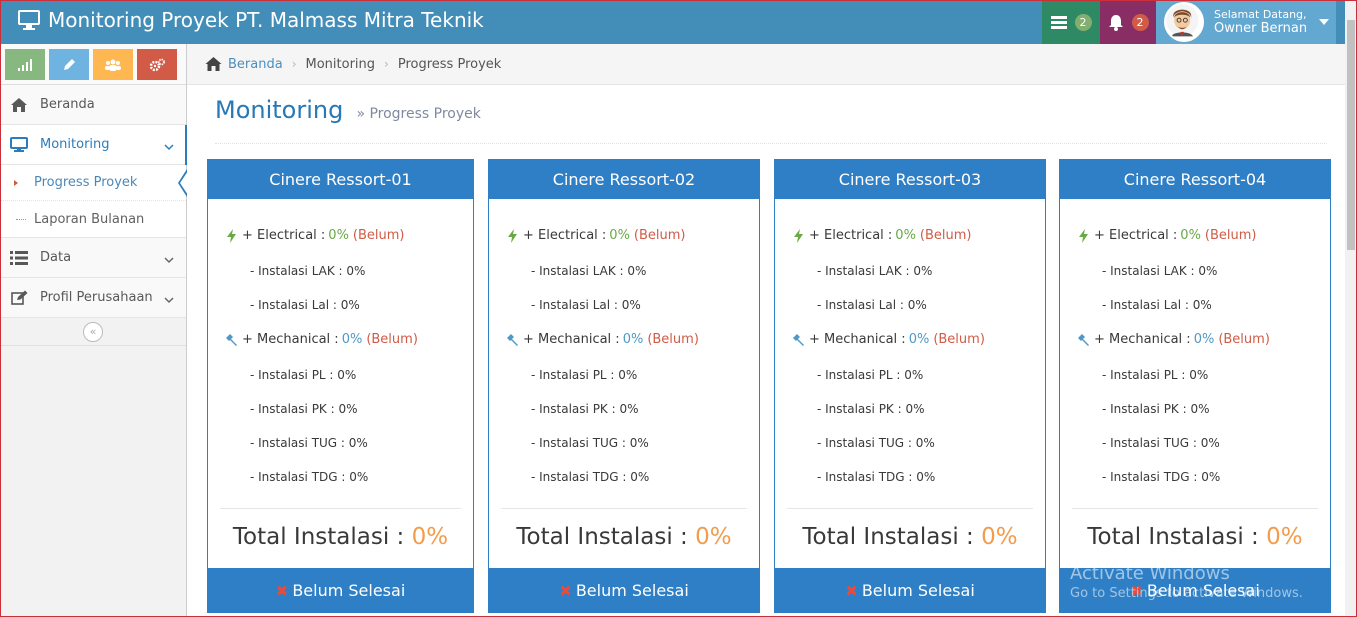 Image resolution: width=1357 pixels, height=617 pixels. I want to click on sidebar-item-data: Data, so click(93, 258).